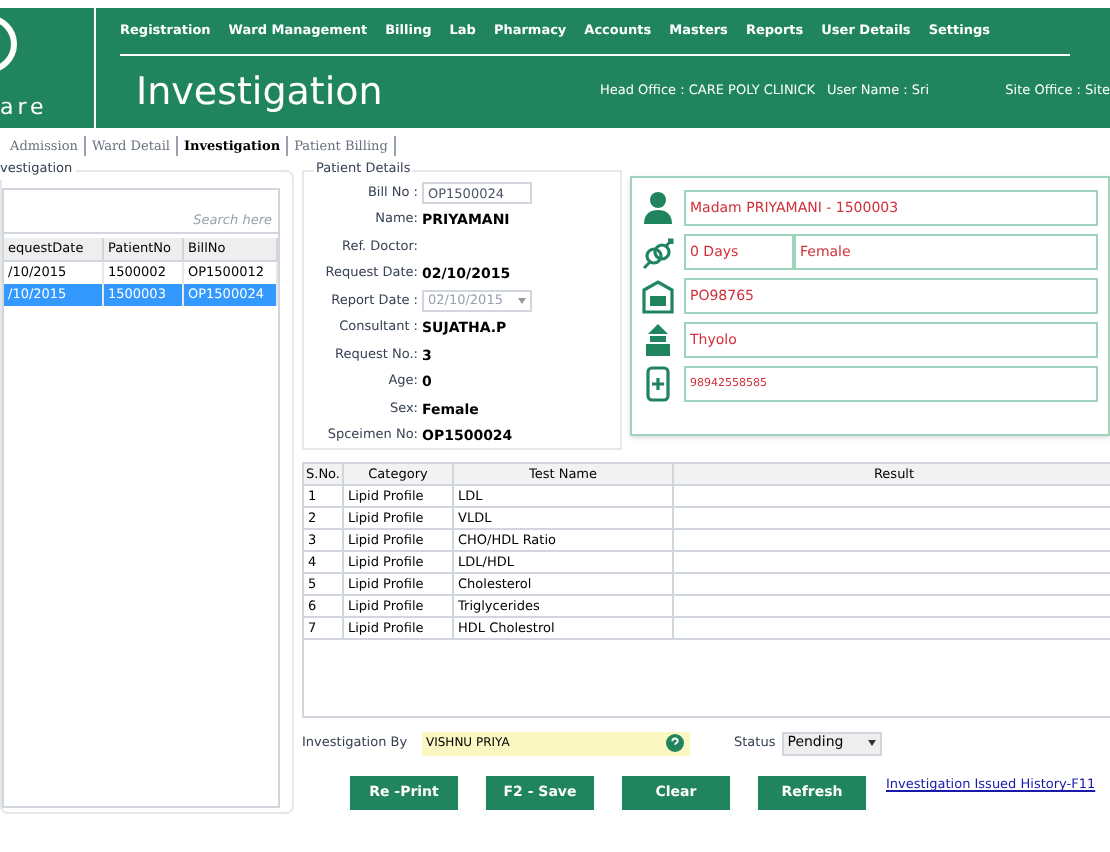  What do you see at coordinates (260, 92) in the screenshot?
I see `page-title: Investigation` at bounding box center [260, 92].